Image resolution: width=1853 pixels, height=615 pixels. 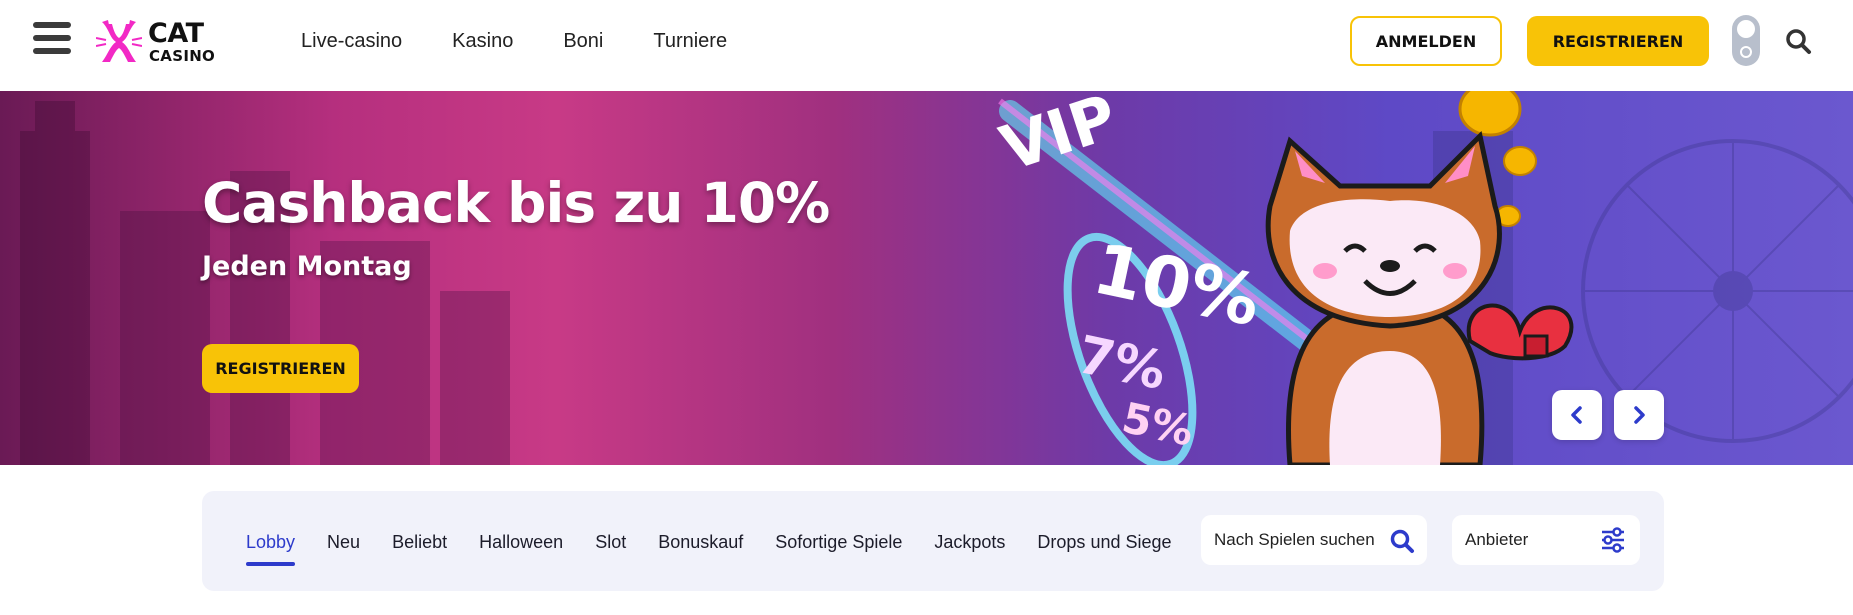 I want to click on chevron-right-icon, so click(x=1639, y=415).